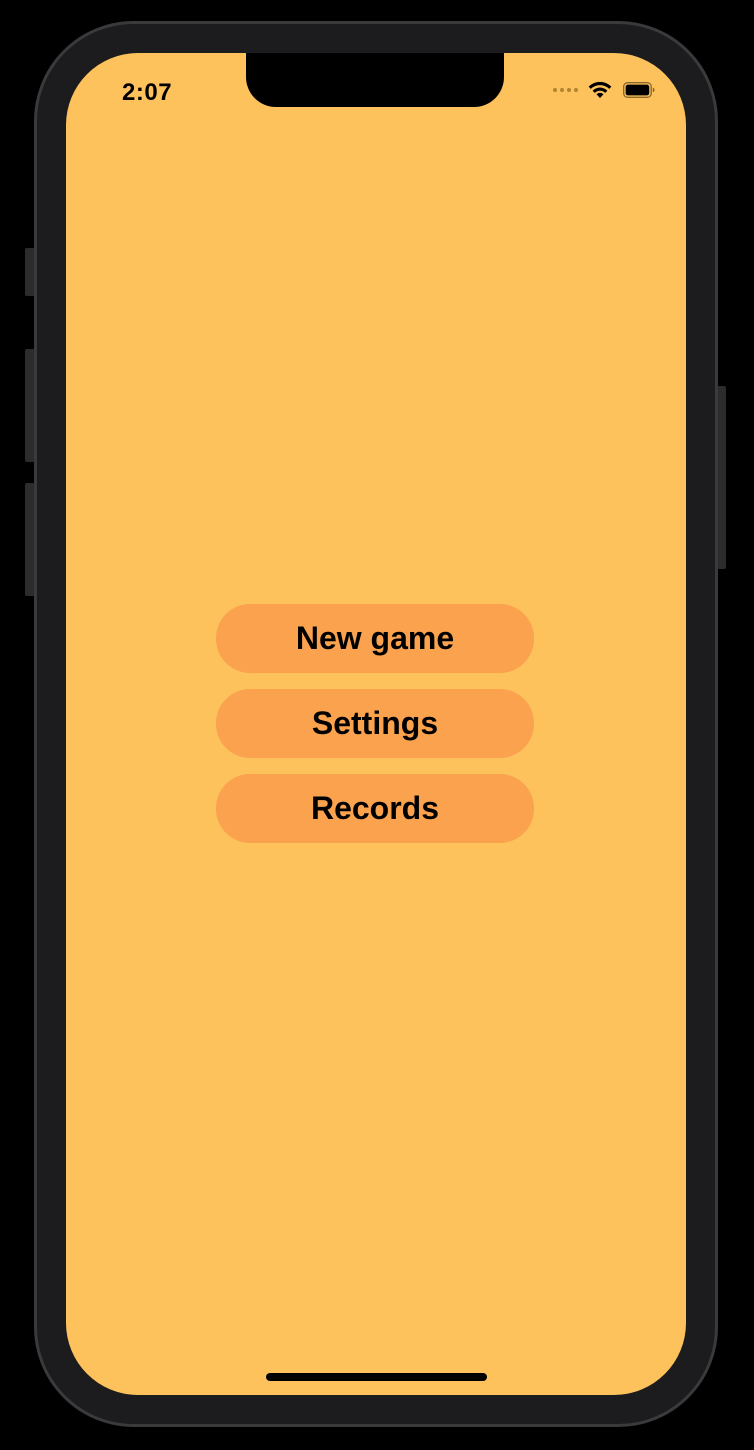 The width and height of the screenshot is (754, 1450). What do you see at coordinates (565, 90) in the screenshot?
I see `cellular-signal-icon` at bounding box center [565, 90].